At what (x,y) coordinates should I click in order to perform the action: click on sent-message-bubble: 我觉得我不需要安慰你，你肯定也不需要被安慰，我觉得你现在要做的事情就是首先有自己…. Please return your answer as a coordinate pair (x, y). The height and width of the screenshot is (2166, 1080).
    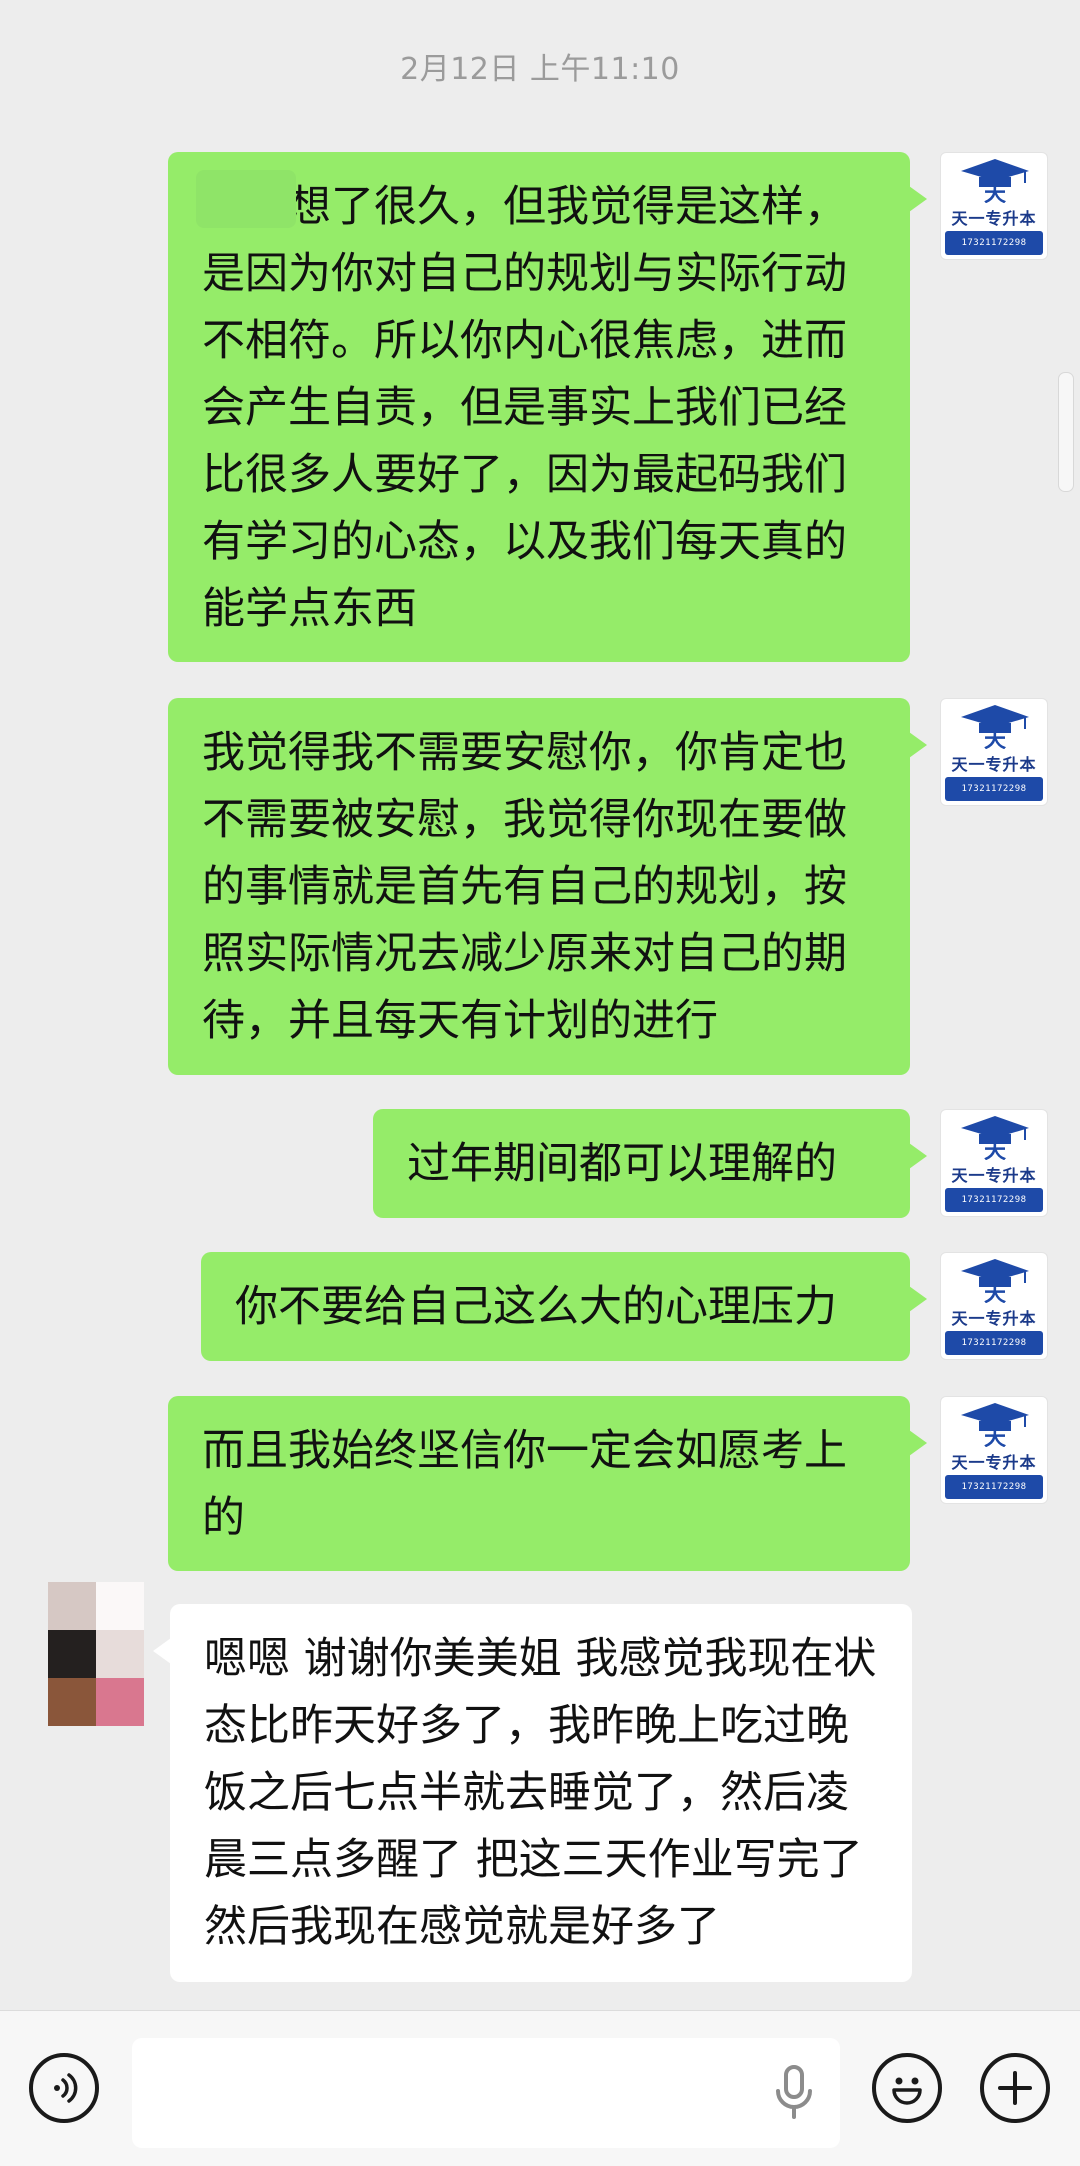
    Looking at the image, I should click on (547, 886).